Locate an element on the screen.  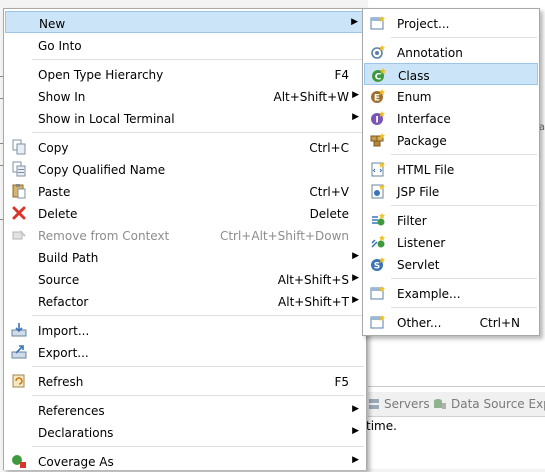
shortcut-label: Delete is located at coordinates (329, 214).